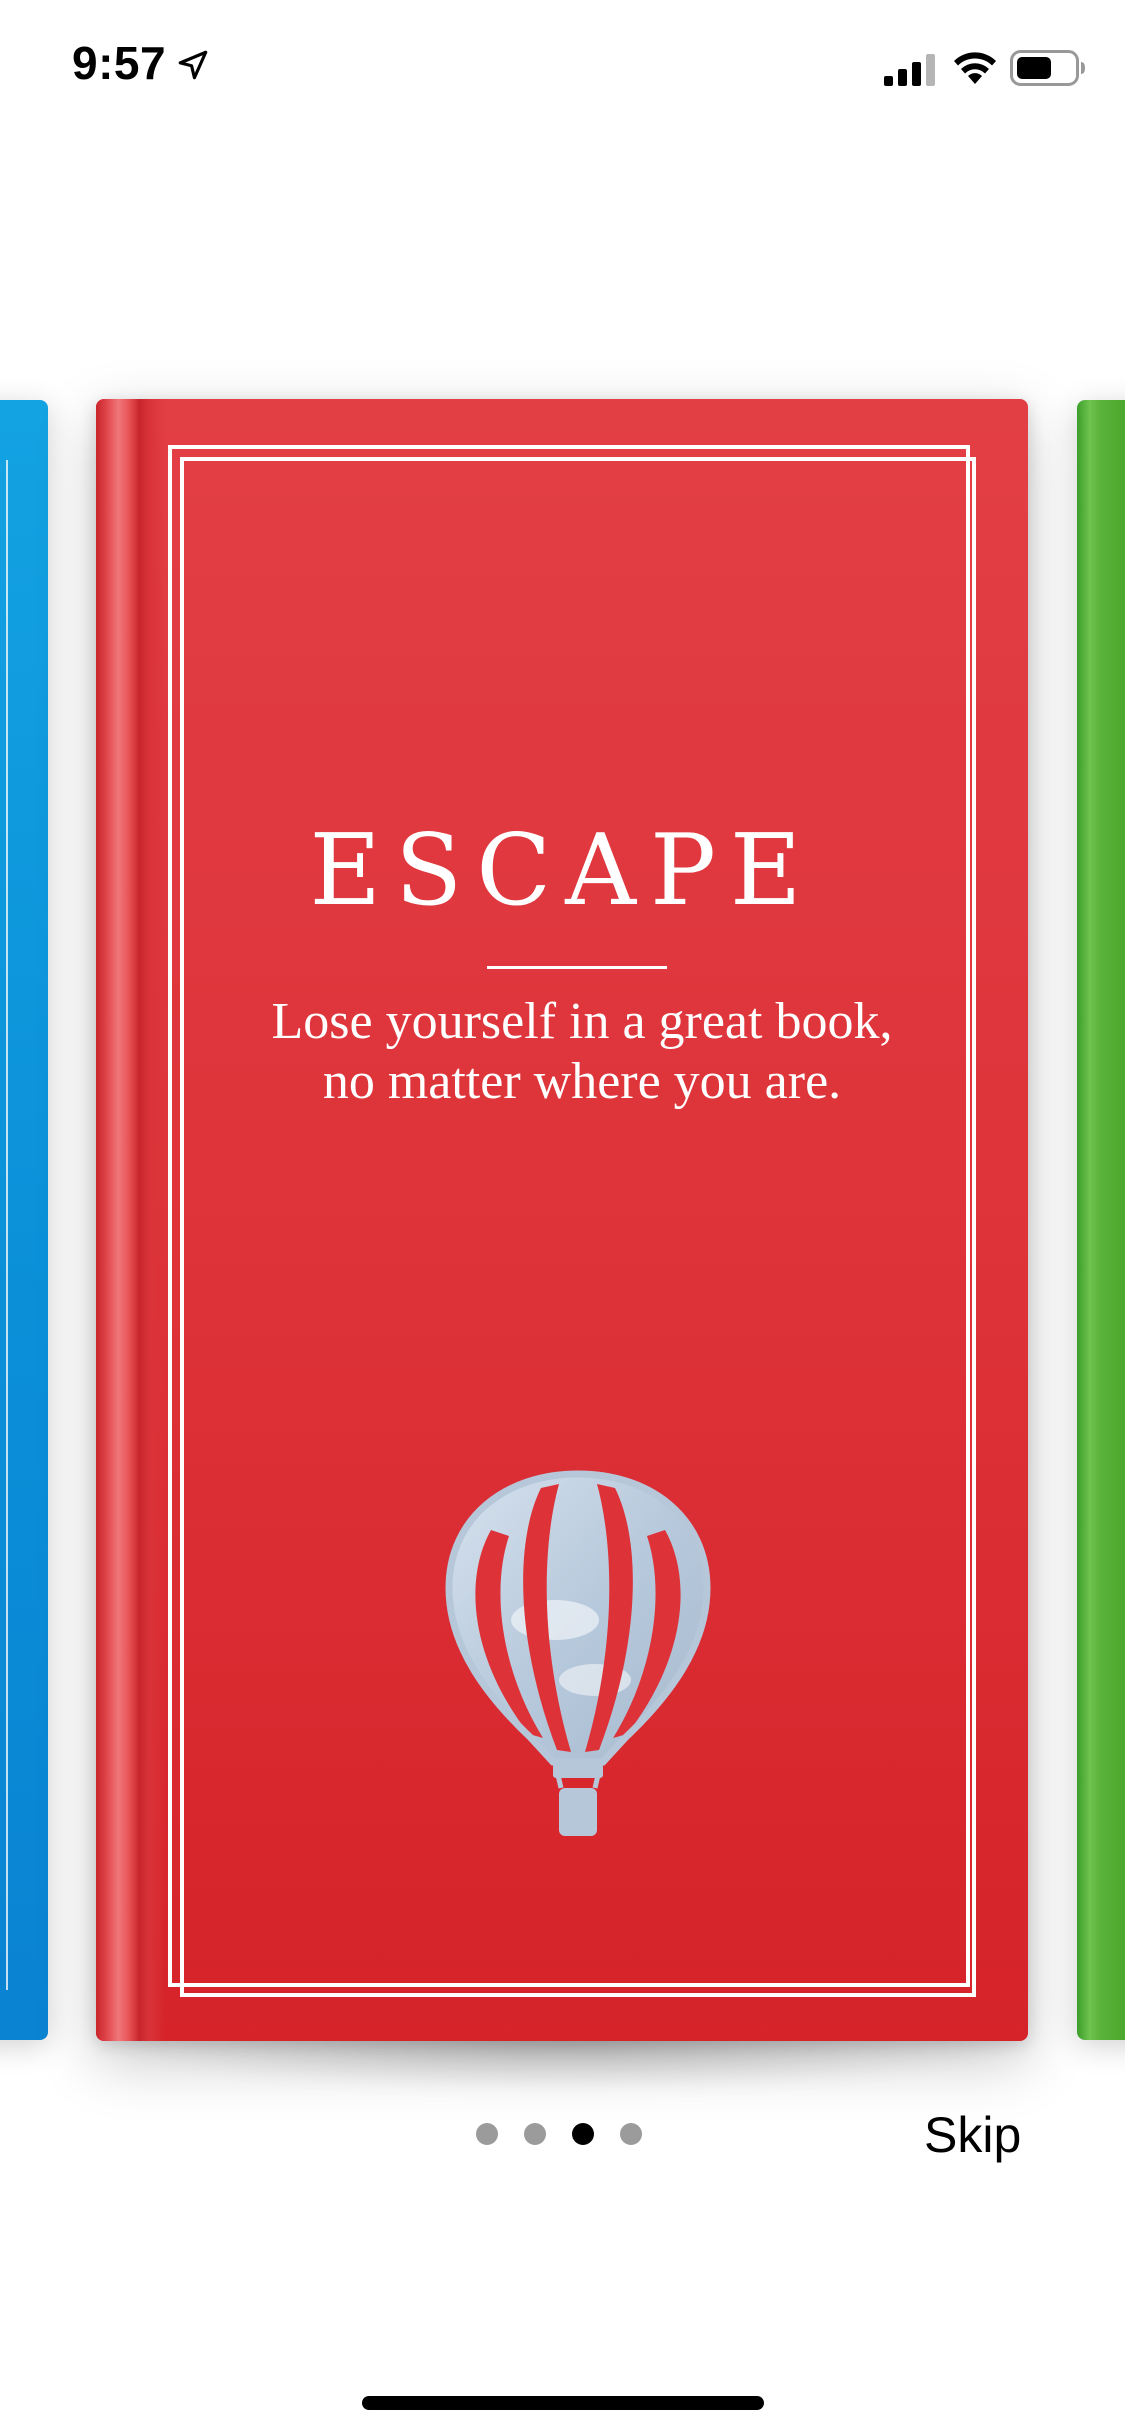 The width and height of the screenshot is (1125, 2436). Describe the element at coordinates (583, 2134) in the screenshot. I see `page-dot-3-active` at that location.